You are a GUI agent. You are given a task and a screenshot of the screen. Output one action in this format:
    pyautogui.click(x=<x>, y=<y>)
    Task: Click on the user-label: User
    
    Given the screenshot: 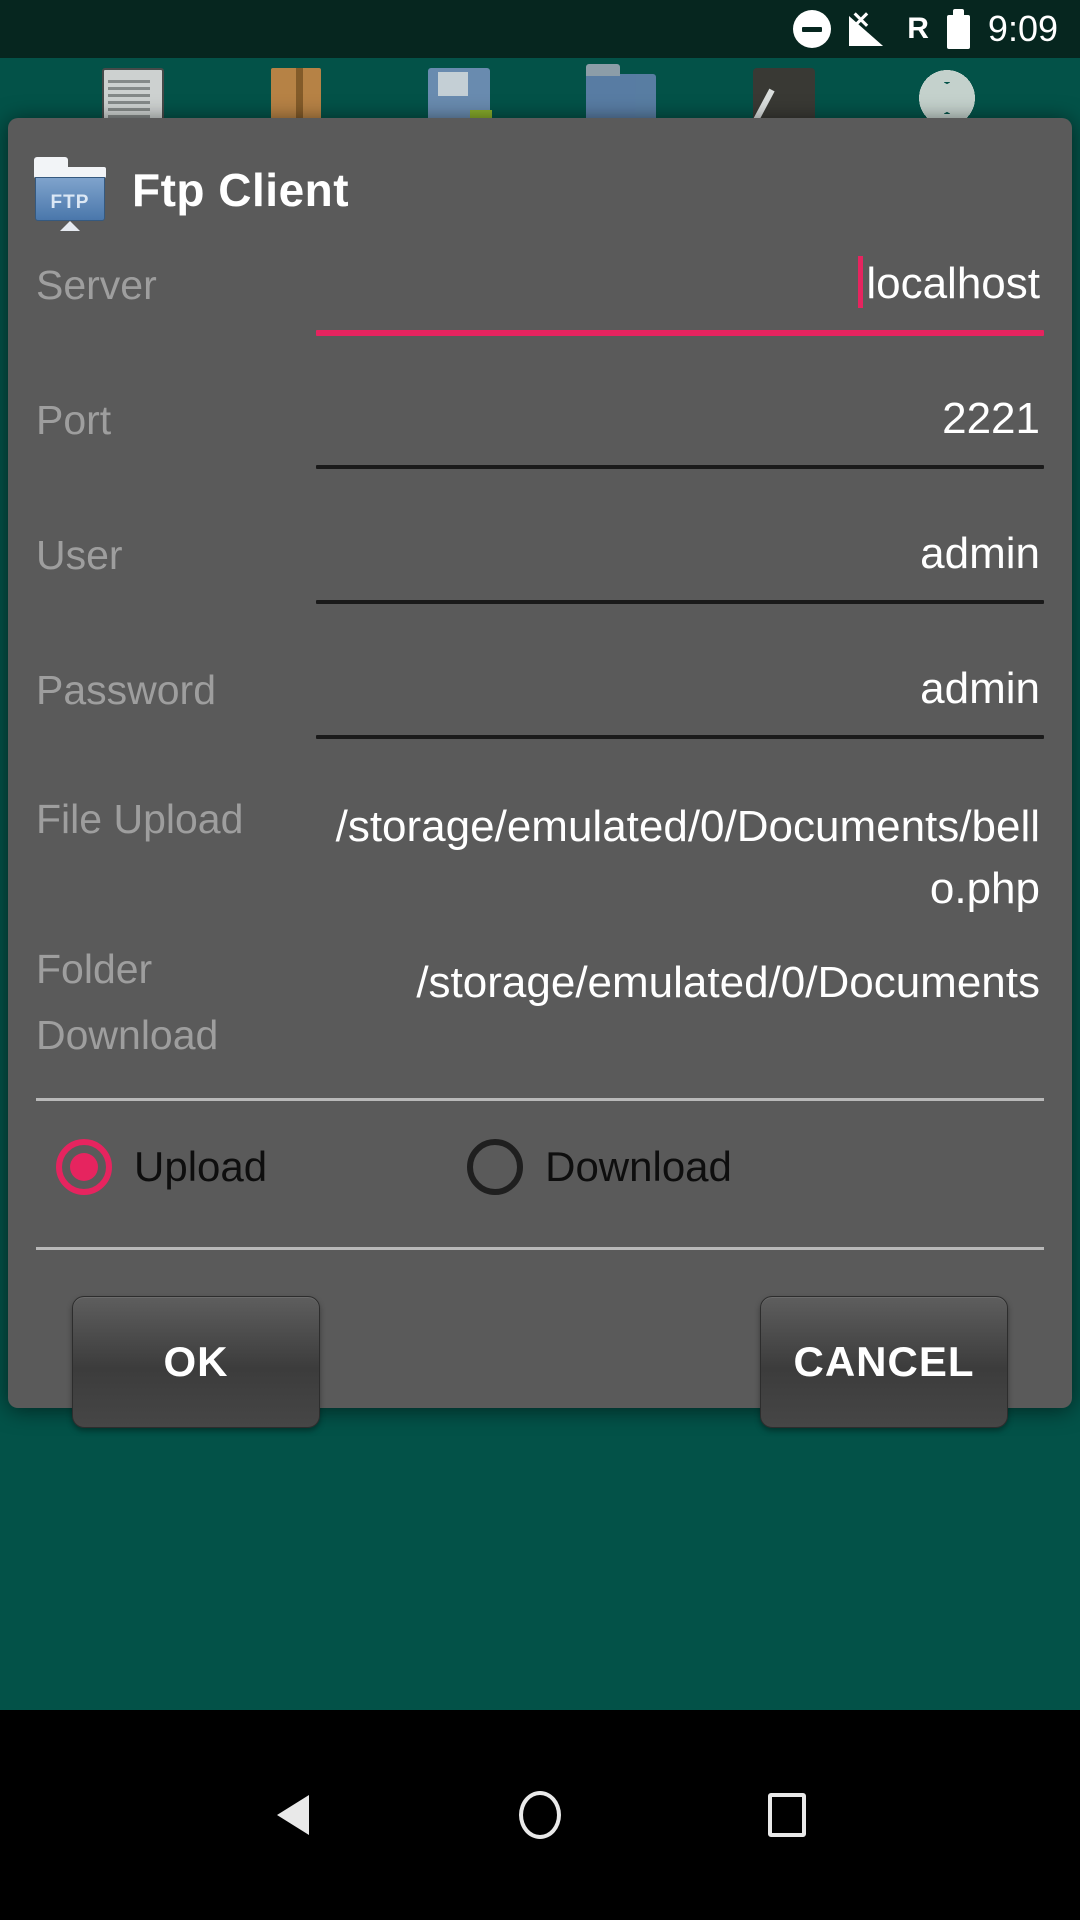 What is the action you would take?
    pyautogui.click(x=79, y=555)
    